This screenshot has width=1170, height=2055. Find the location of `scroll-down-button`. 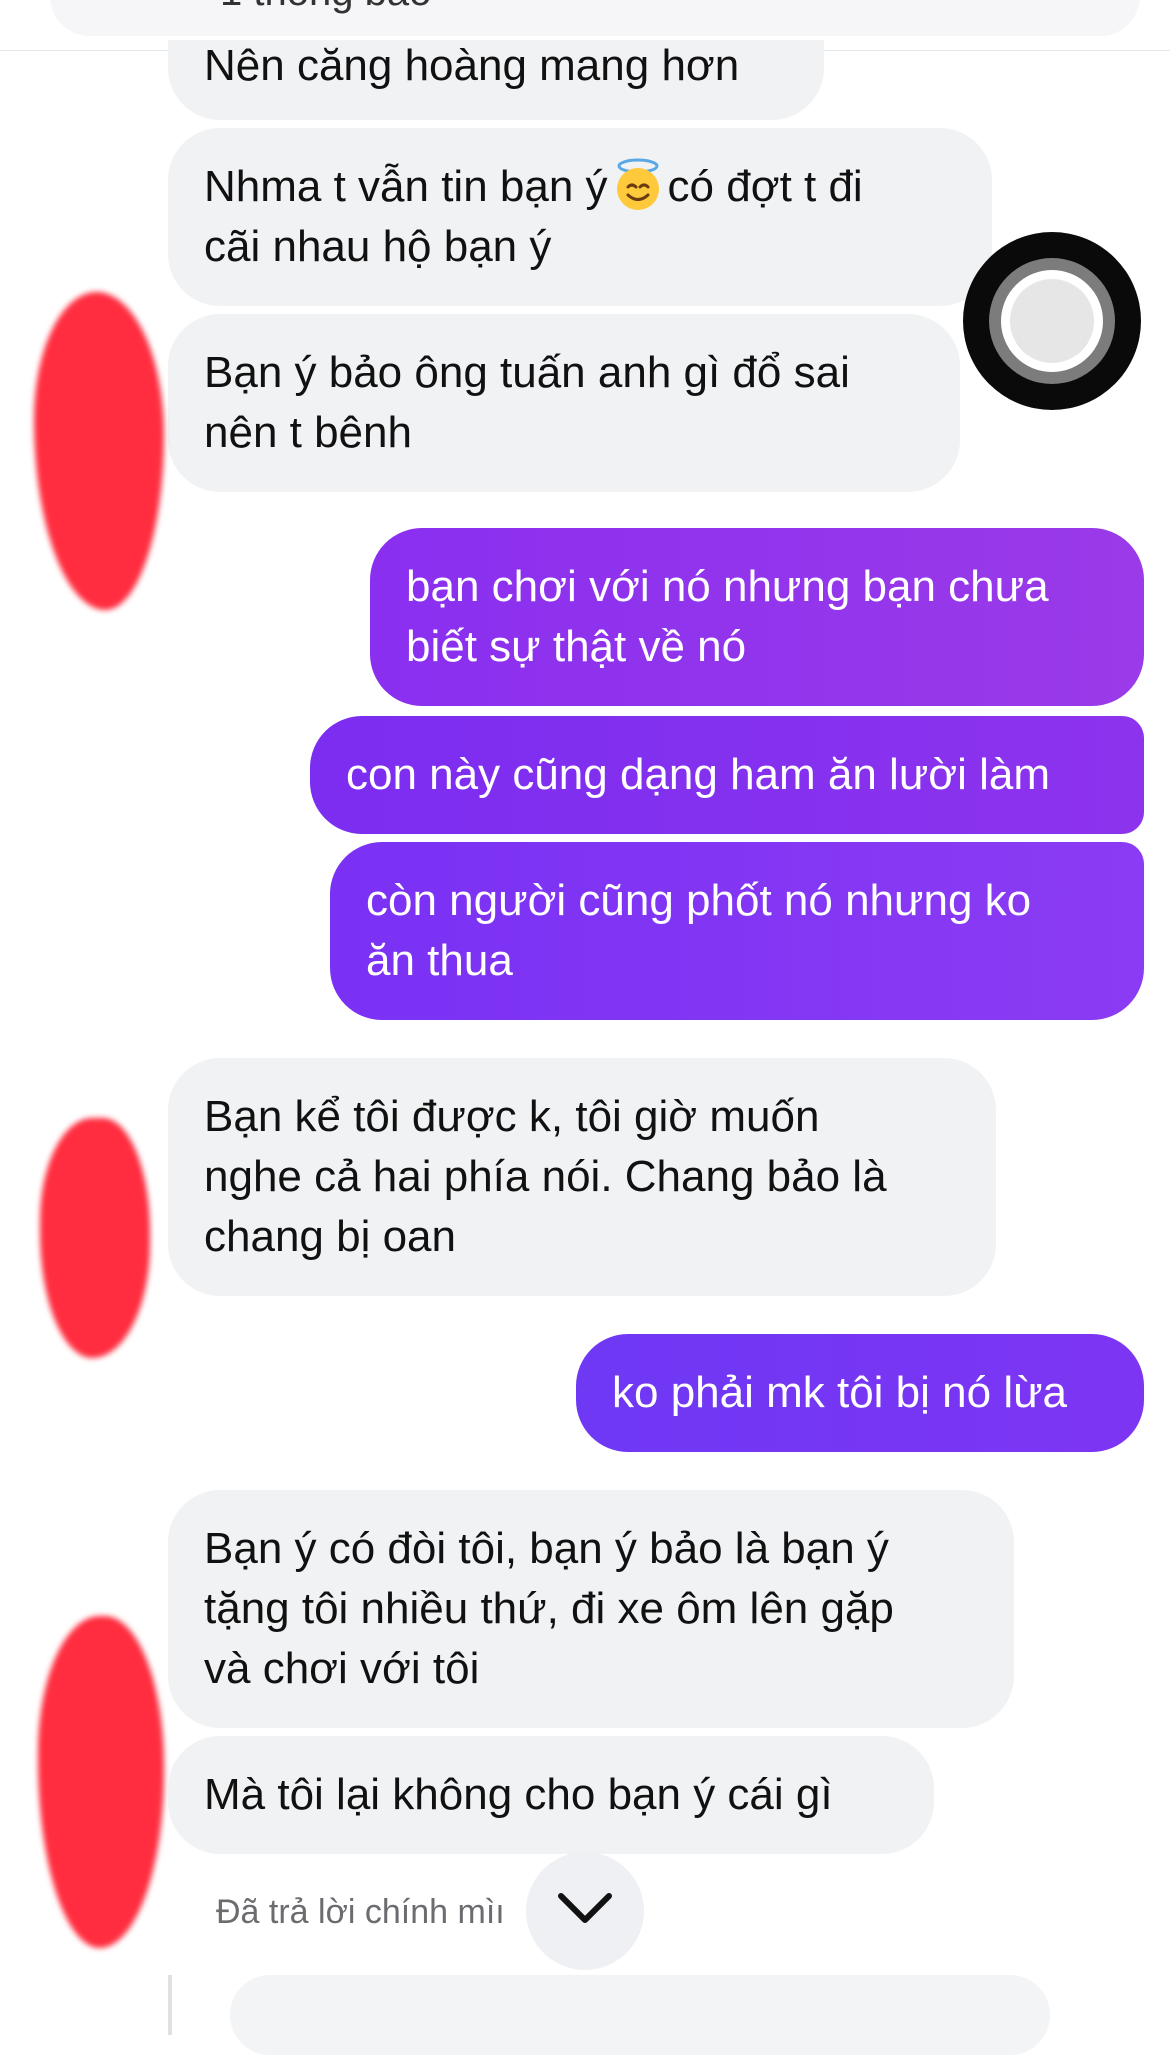

scroll-down-button is located at coordinates (585, 1911).